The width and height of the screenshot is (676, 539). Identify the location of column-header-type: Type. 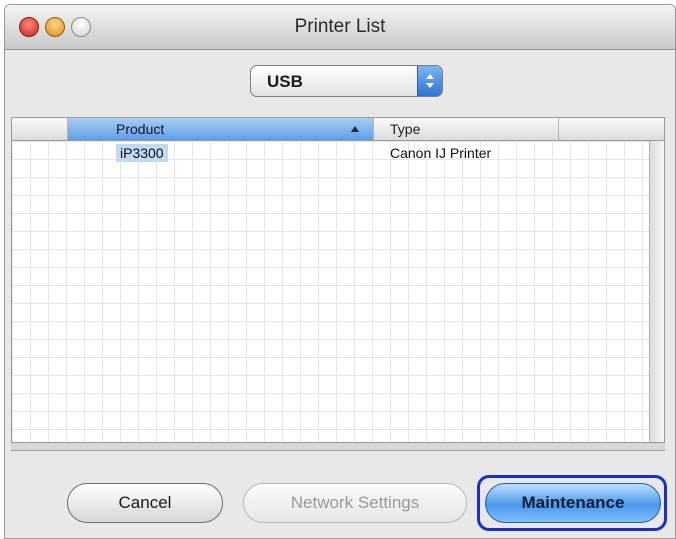
(466, 129).